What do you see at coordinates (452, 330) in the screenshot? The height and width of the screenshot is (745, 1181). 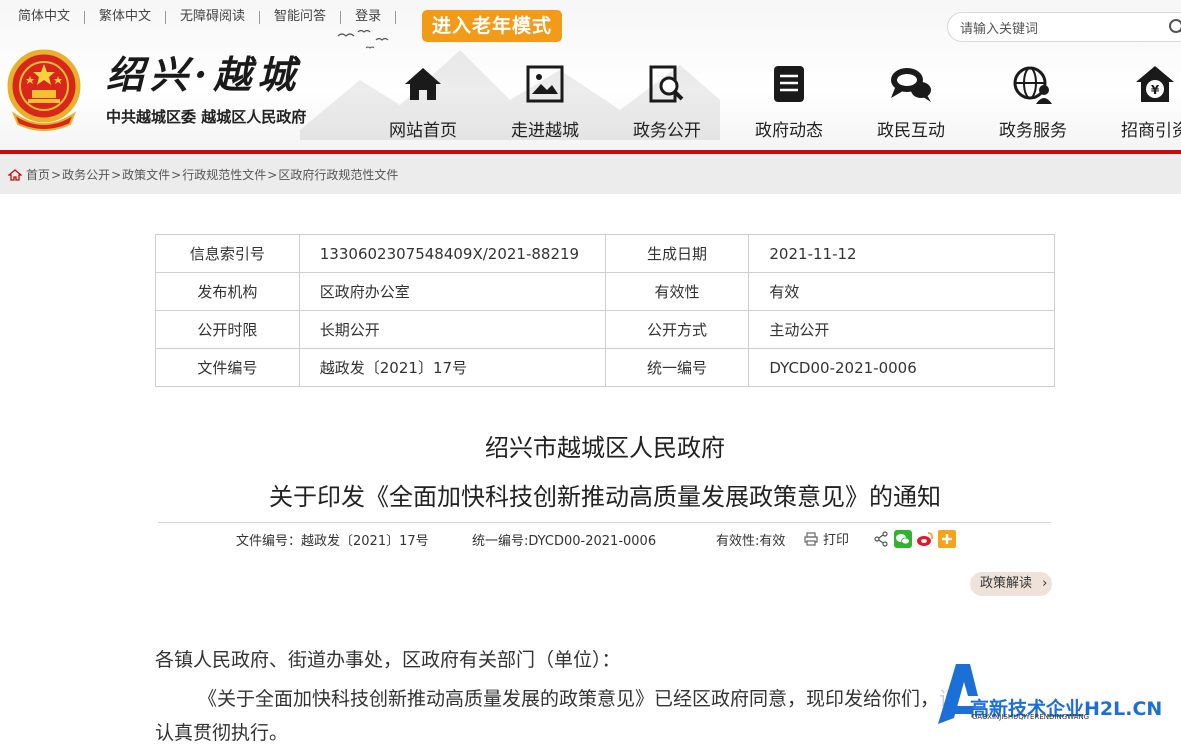 I see `info-value: 长期公开` at bounding box center [452, 330].